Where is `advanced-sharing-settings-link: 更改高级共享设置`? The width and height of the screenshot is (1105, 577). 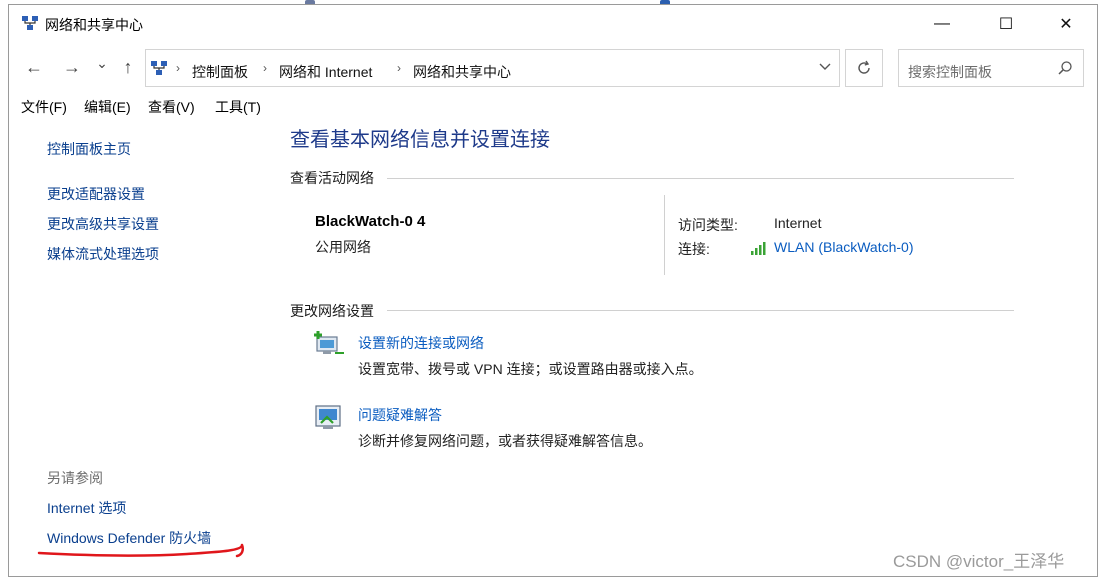 advanced-sharing-settings-link: 更改高级共享设置 is located at coordinates (103, 224).